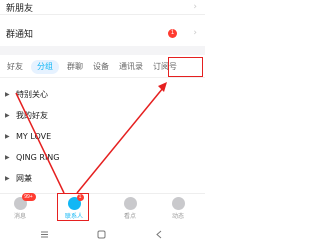  I want to click on list-item: ▶ 网兼, so click(102, 178).